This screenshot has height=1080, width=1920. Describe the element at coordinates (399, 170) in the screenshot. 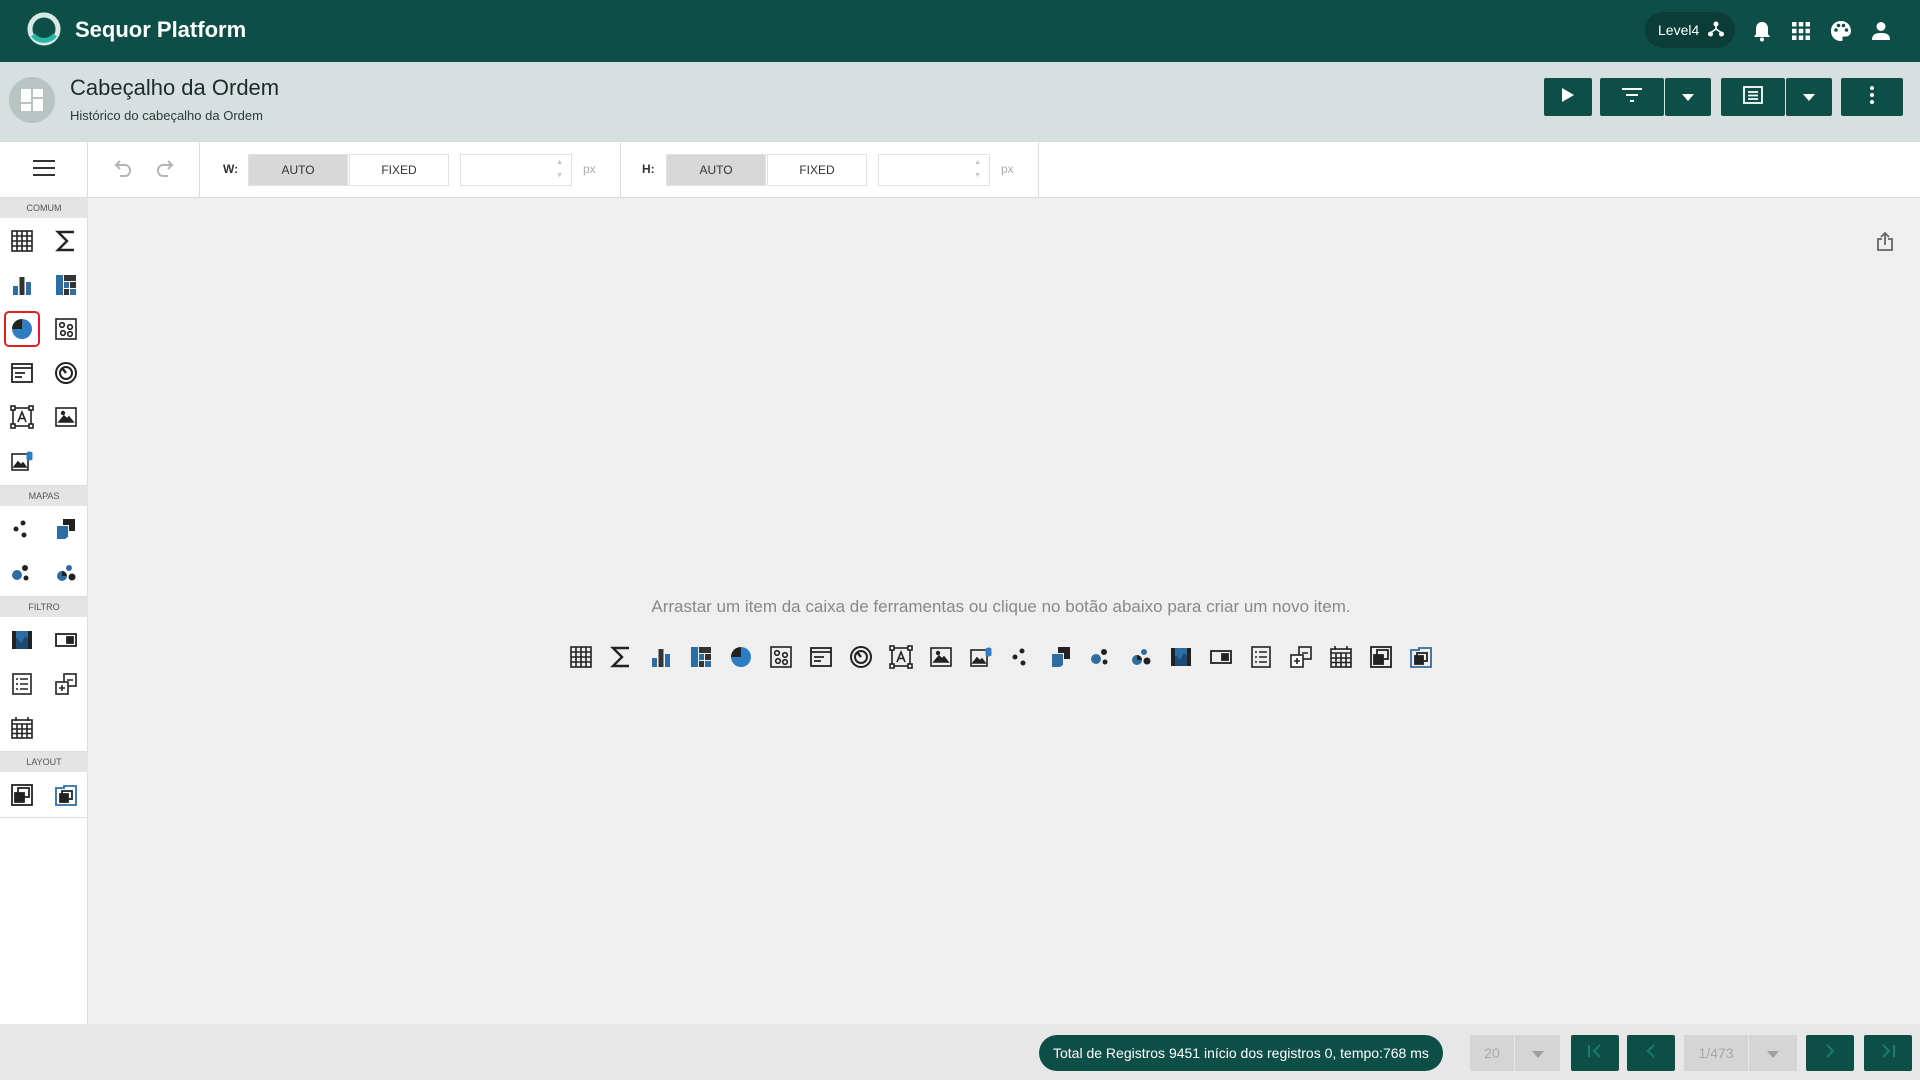

I see `width-fixed-button: FIXED` at that location.